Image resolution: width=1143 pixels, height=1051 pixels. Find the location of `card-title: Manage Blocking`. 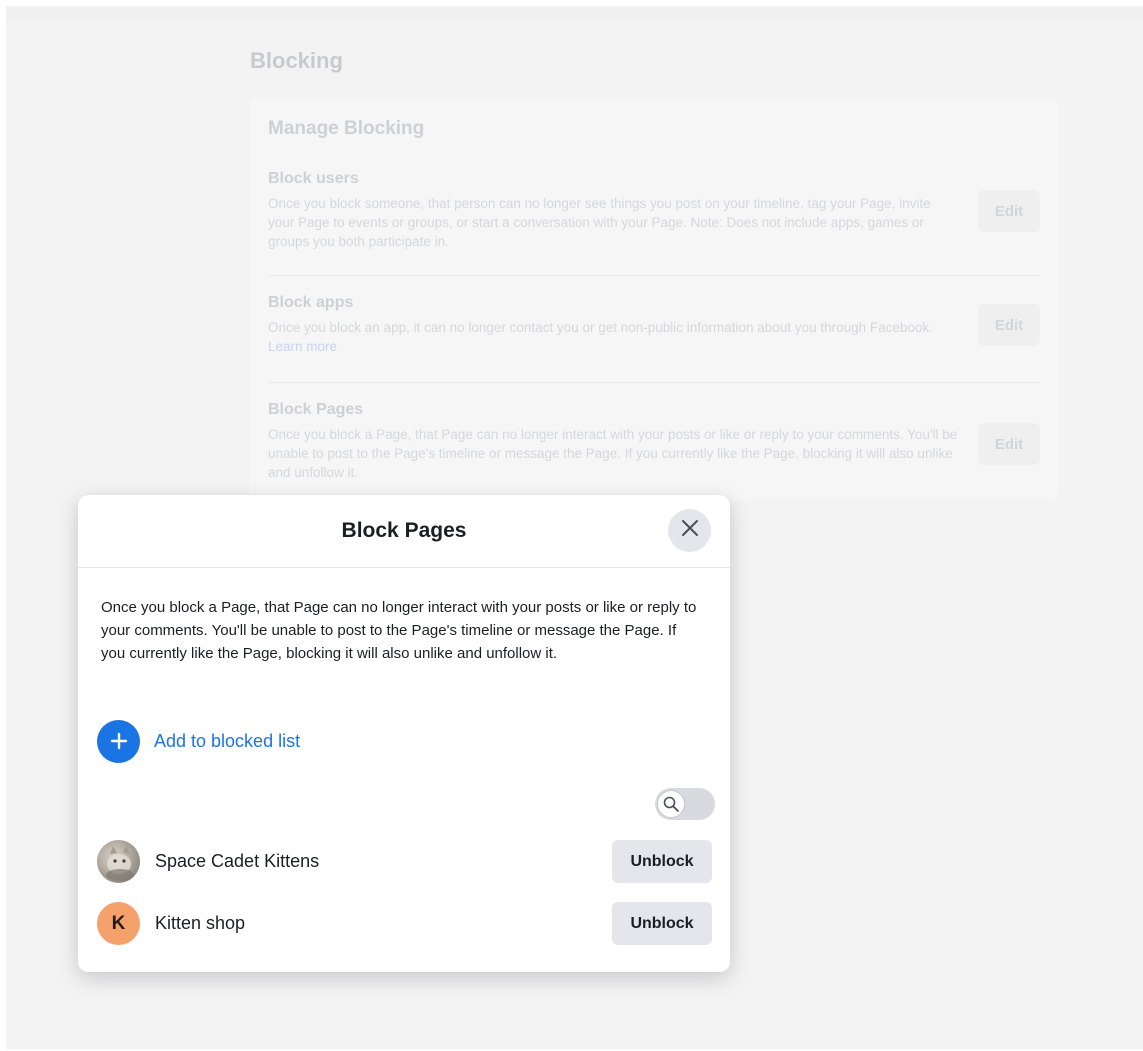

card-title: Manage Blocking is located at coordinates (346, 128).